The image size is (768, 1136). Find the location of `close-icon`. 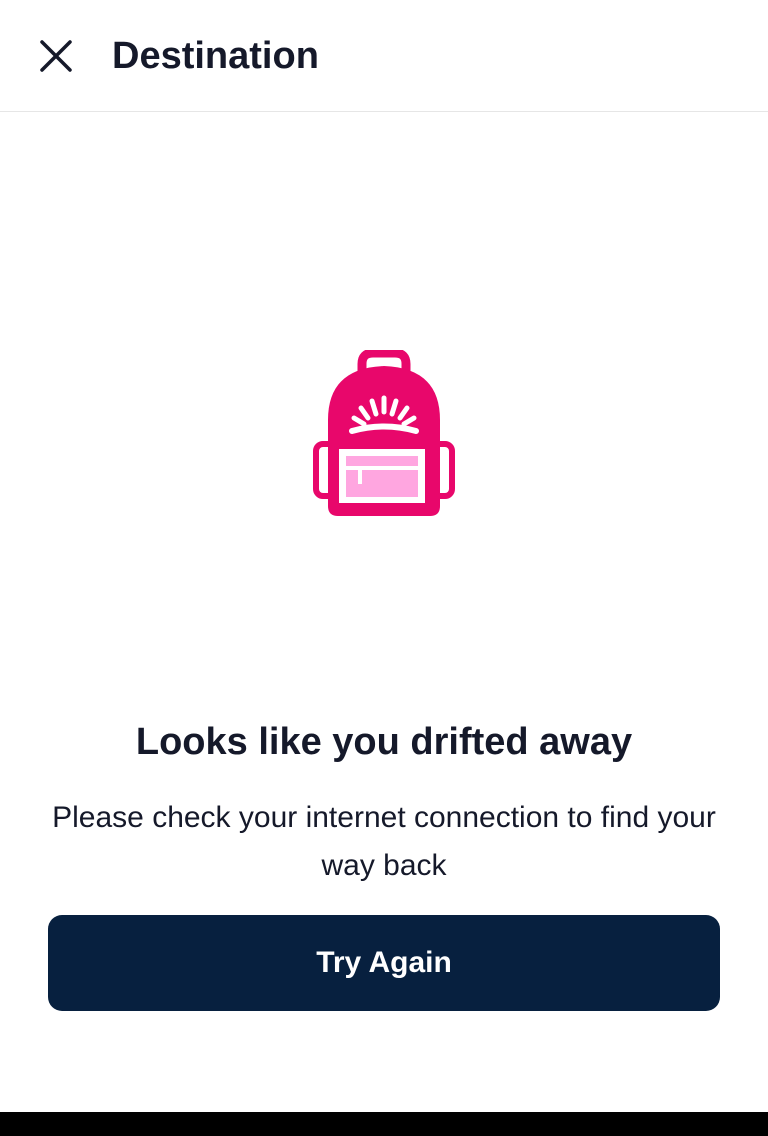

close-icon is located at coordinates (56, 56).